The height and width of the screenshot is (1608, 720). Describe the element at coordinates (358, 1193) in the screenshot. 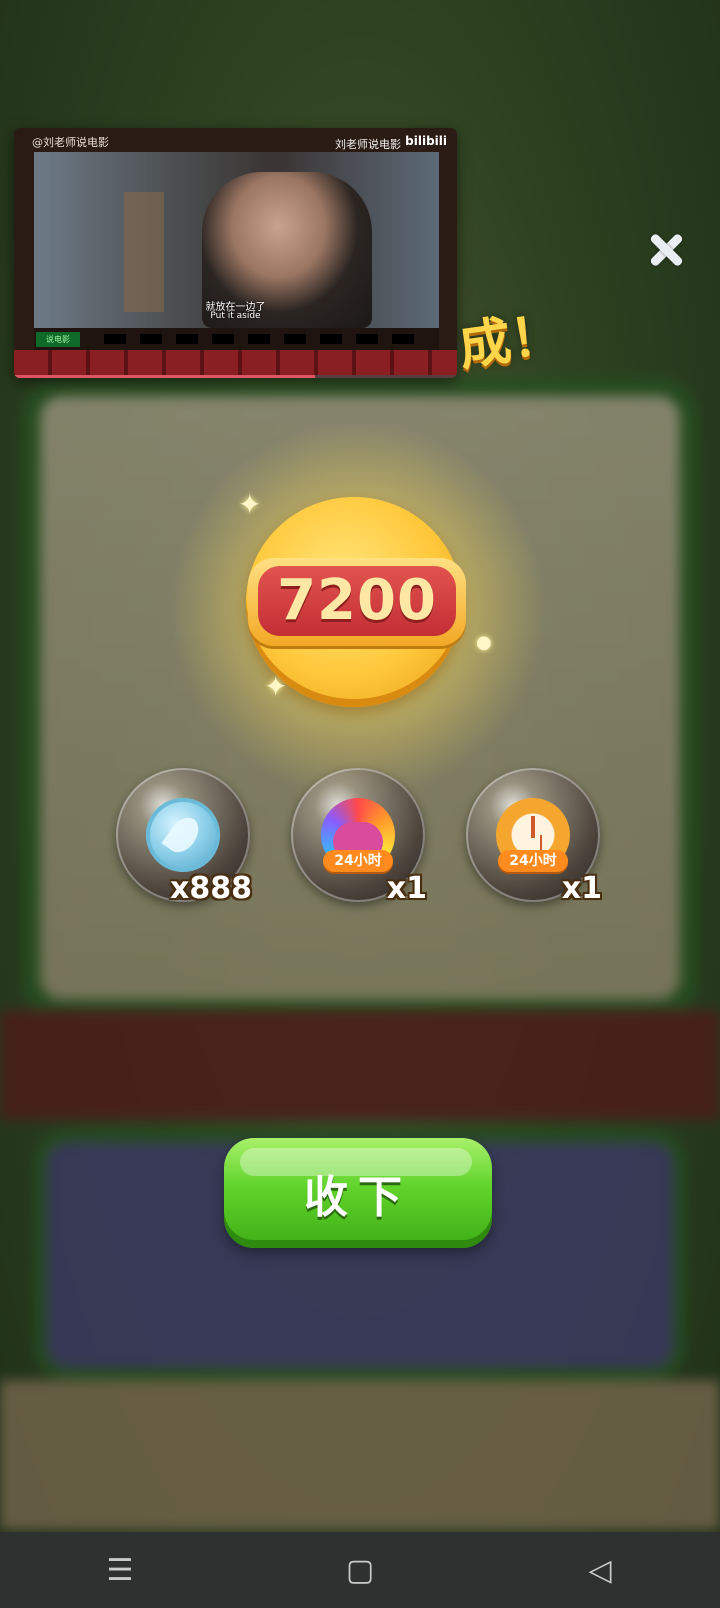

I see `collect-button: 收下` at that location.